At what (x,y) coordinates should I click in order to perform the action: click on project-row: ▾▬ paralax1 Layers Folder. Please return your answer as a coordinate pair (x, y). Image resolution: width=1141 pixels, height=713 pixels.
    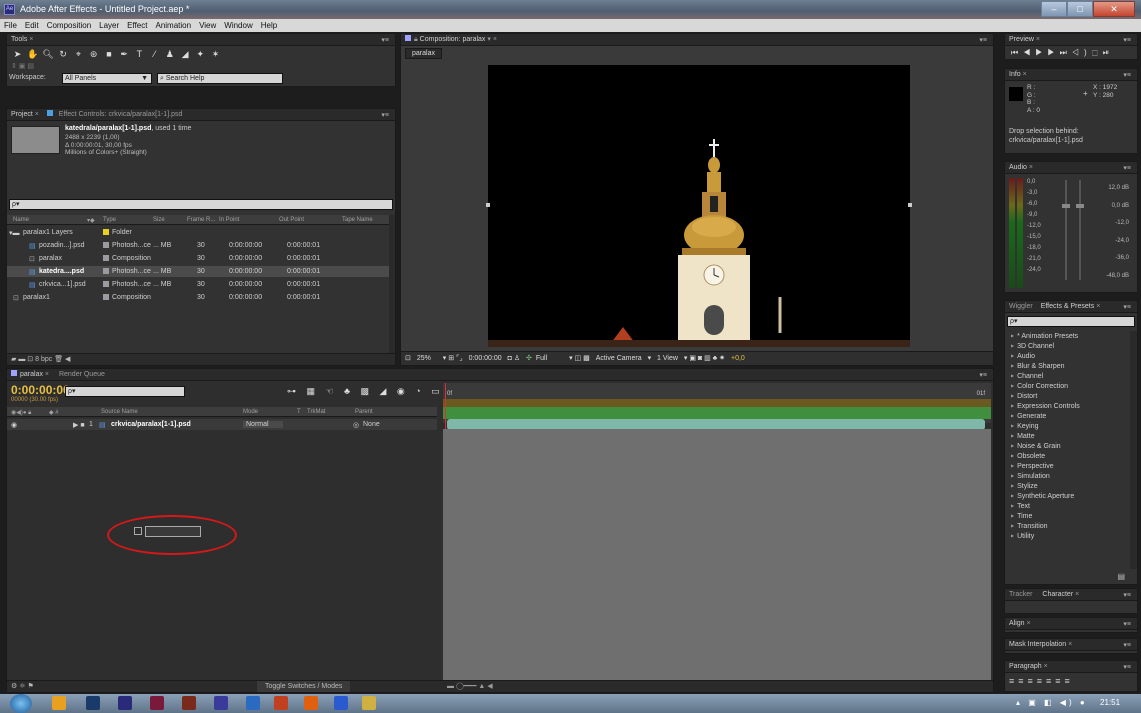
    Looking at the image, I should click on (199, 232).